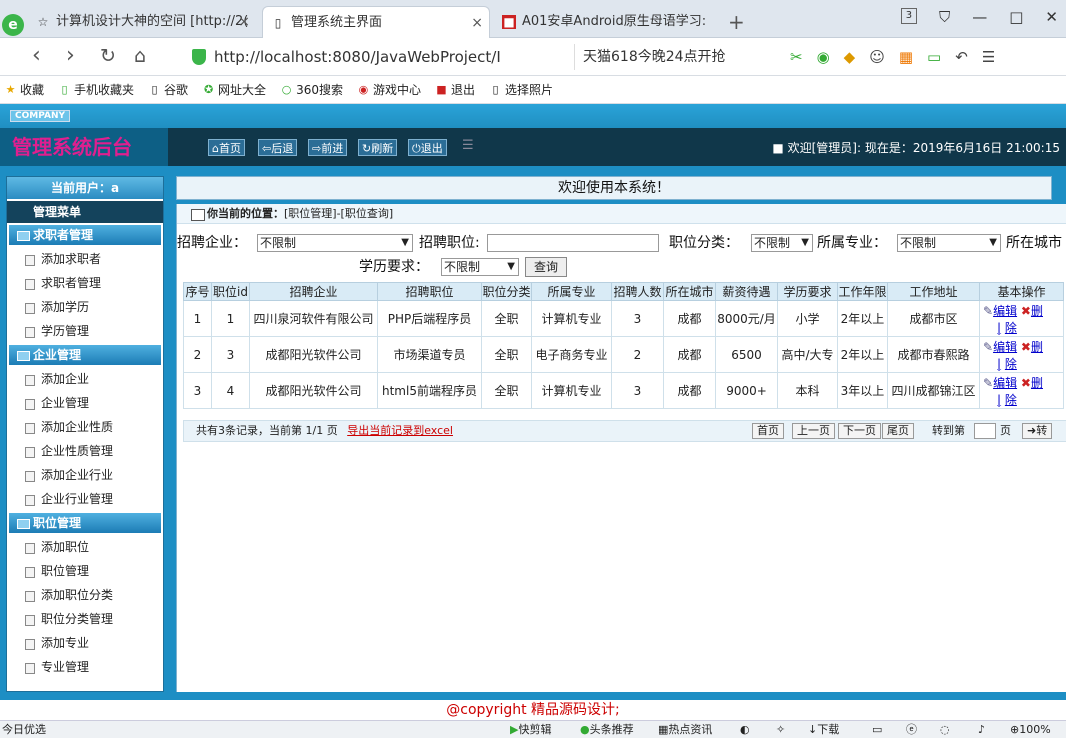  I want to click on speed-icon: ◐, so click(745, 730).